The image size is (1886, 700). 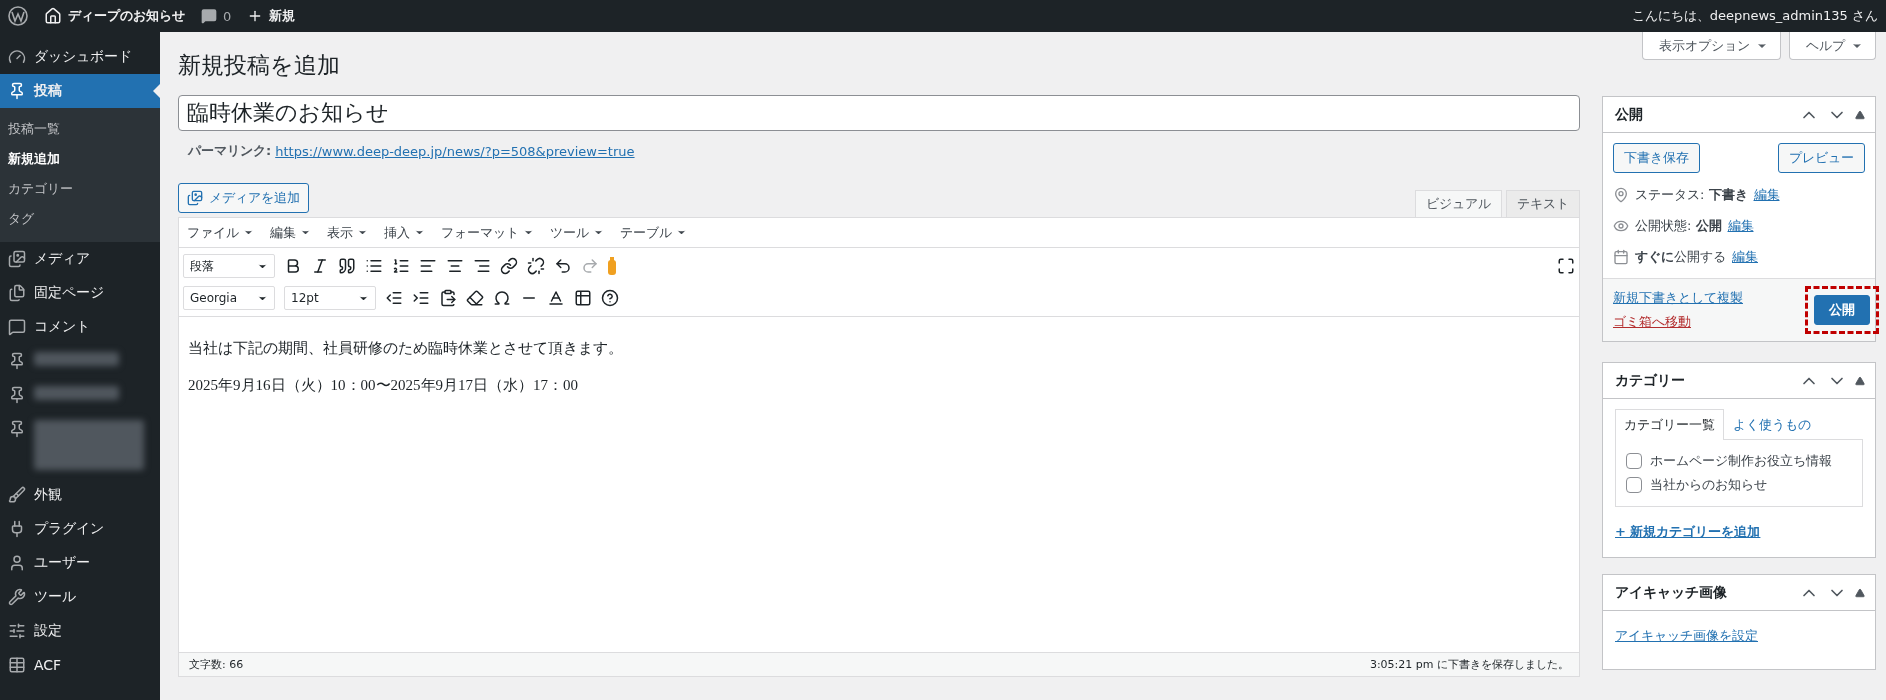 What do you see at coordinates (404, 232) in the screenshot?
I see `menu-button: 挿入` at bounding box center [404, 232].